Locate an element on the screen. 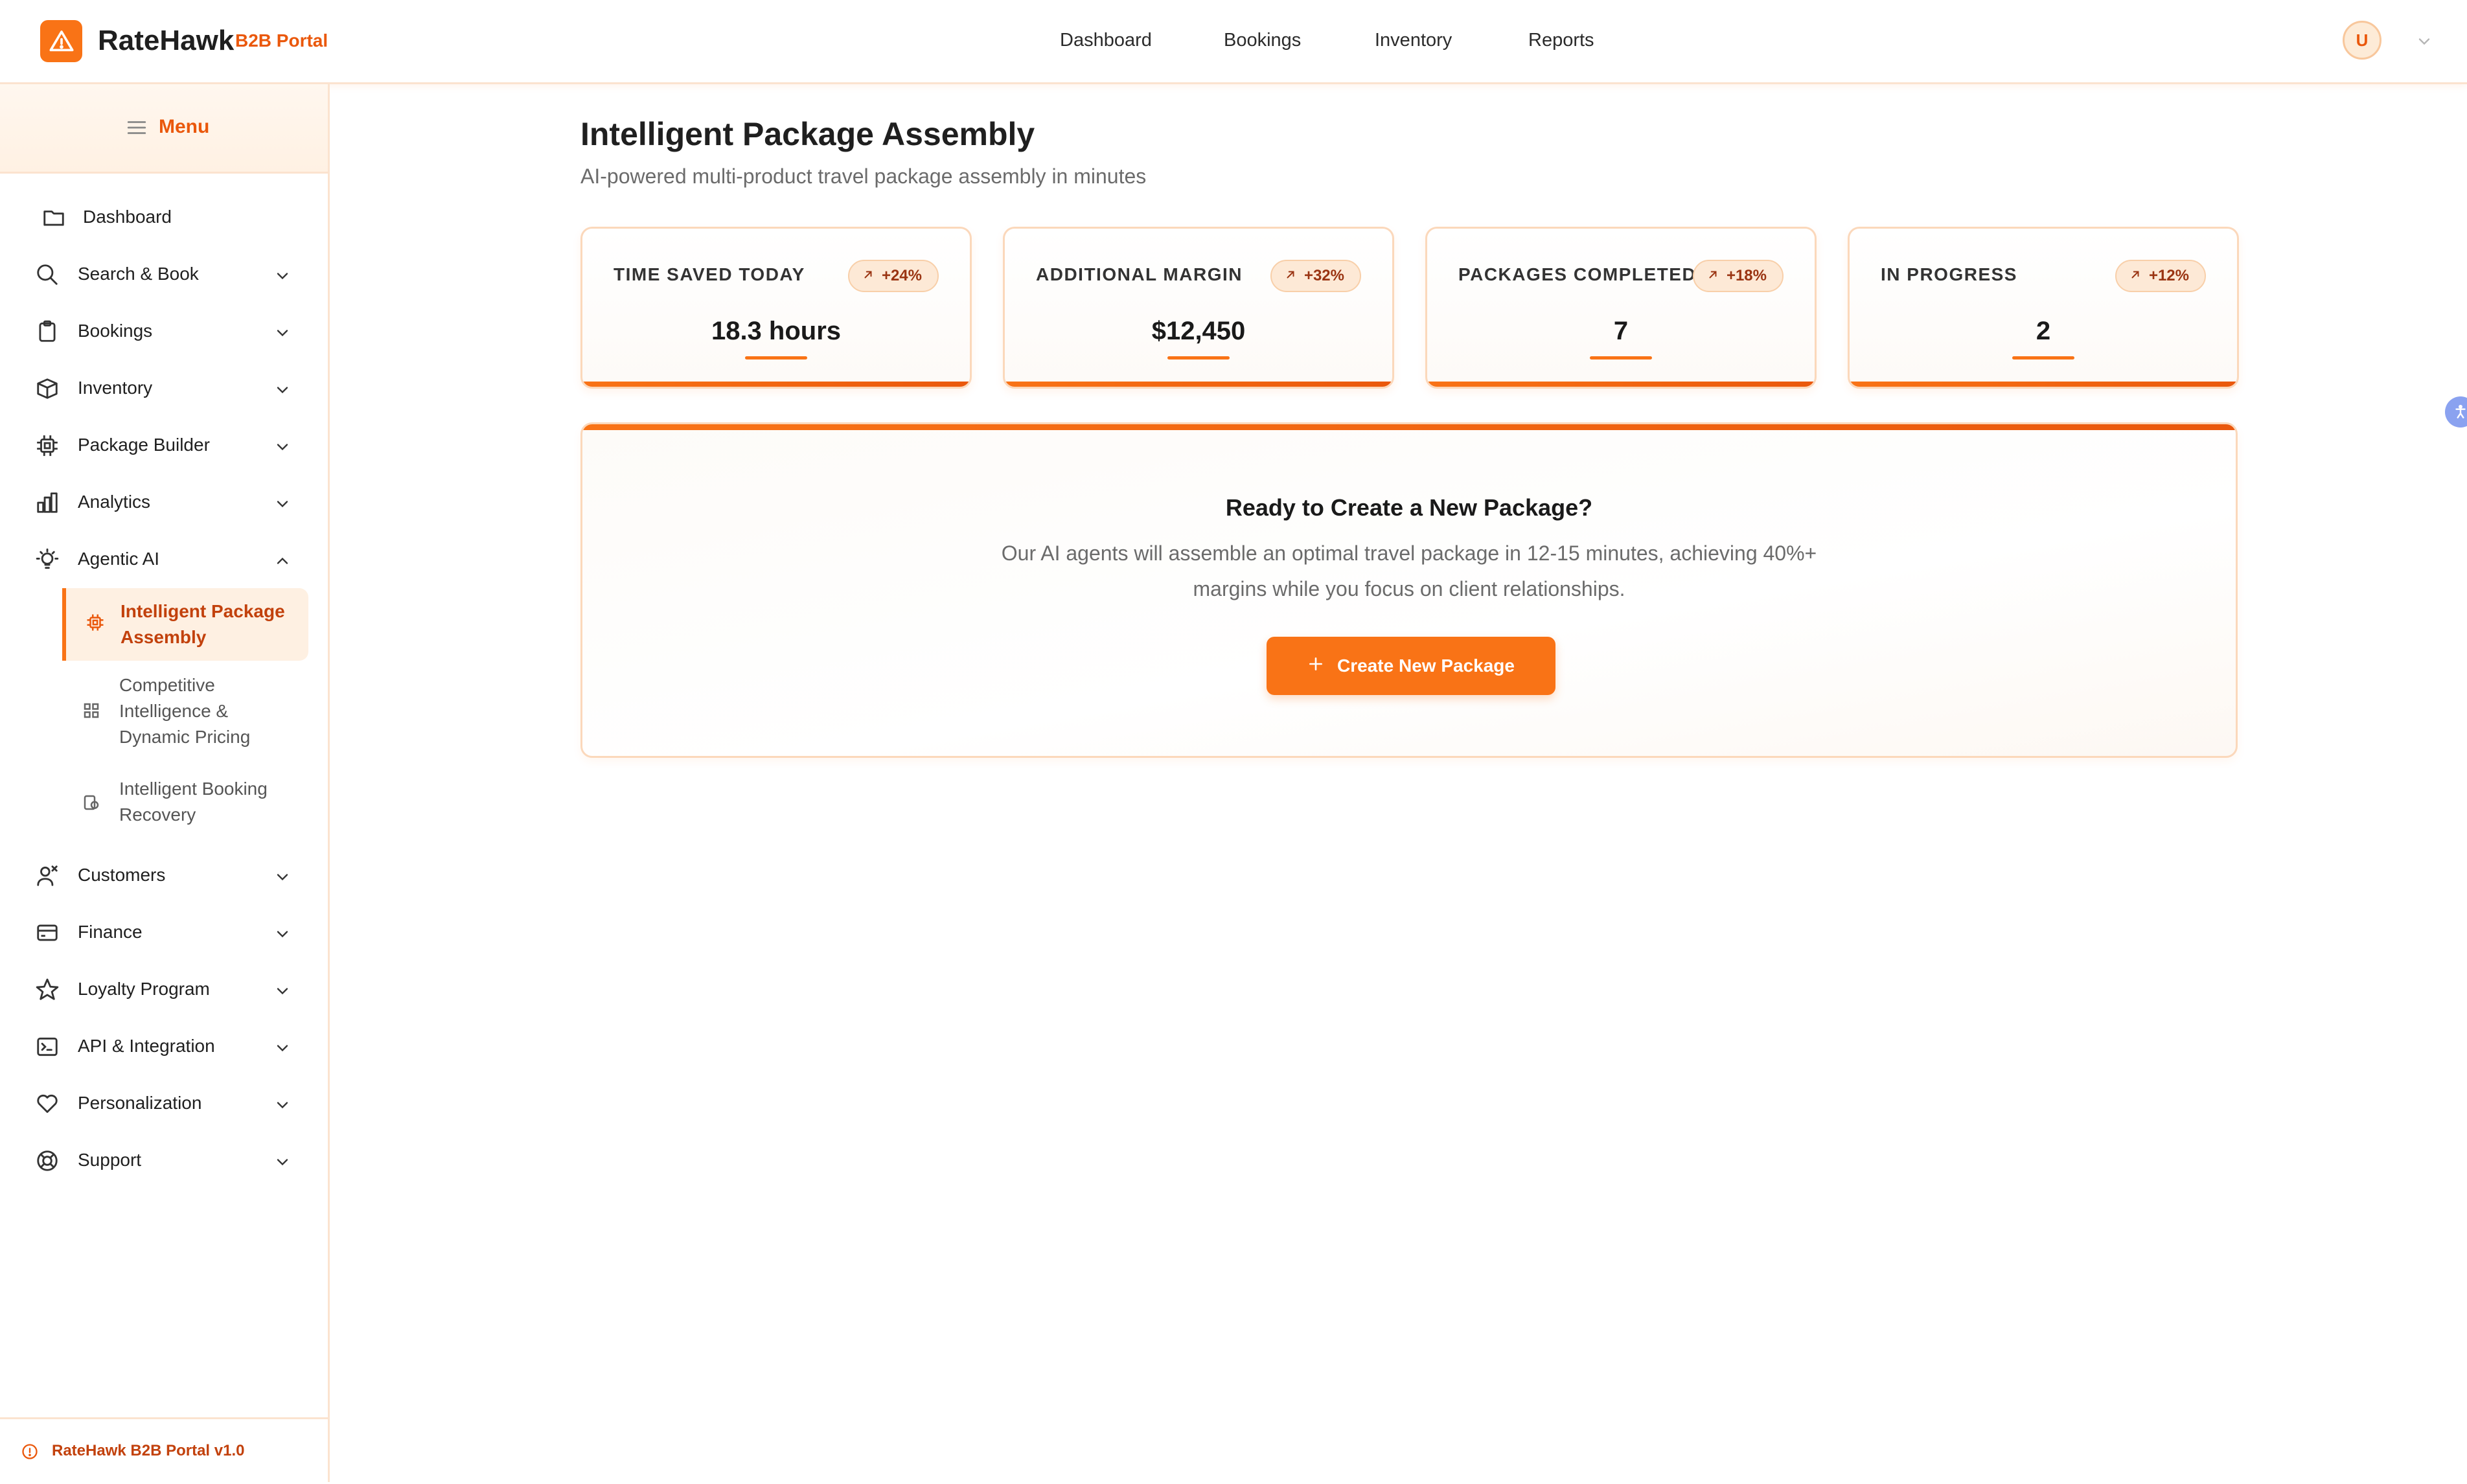  stat-card-in-progress: IN PROGRESS +12% 2 is located at coordinates (2043, 308).